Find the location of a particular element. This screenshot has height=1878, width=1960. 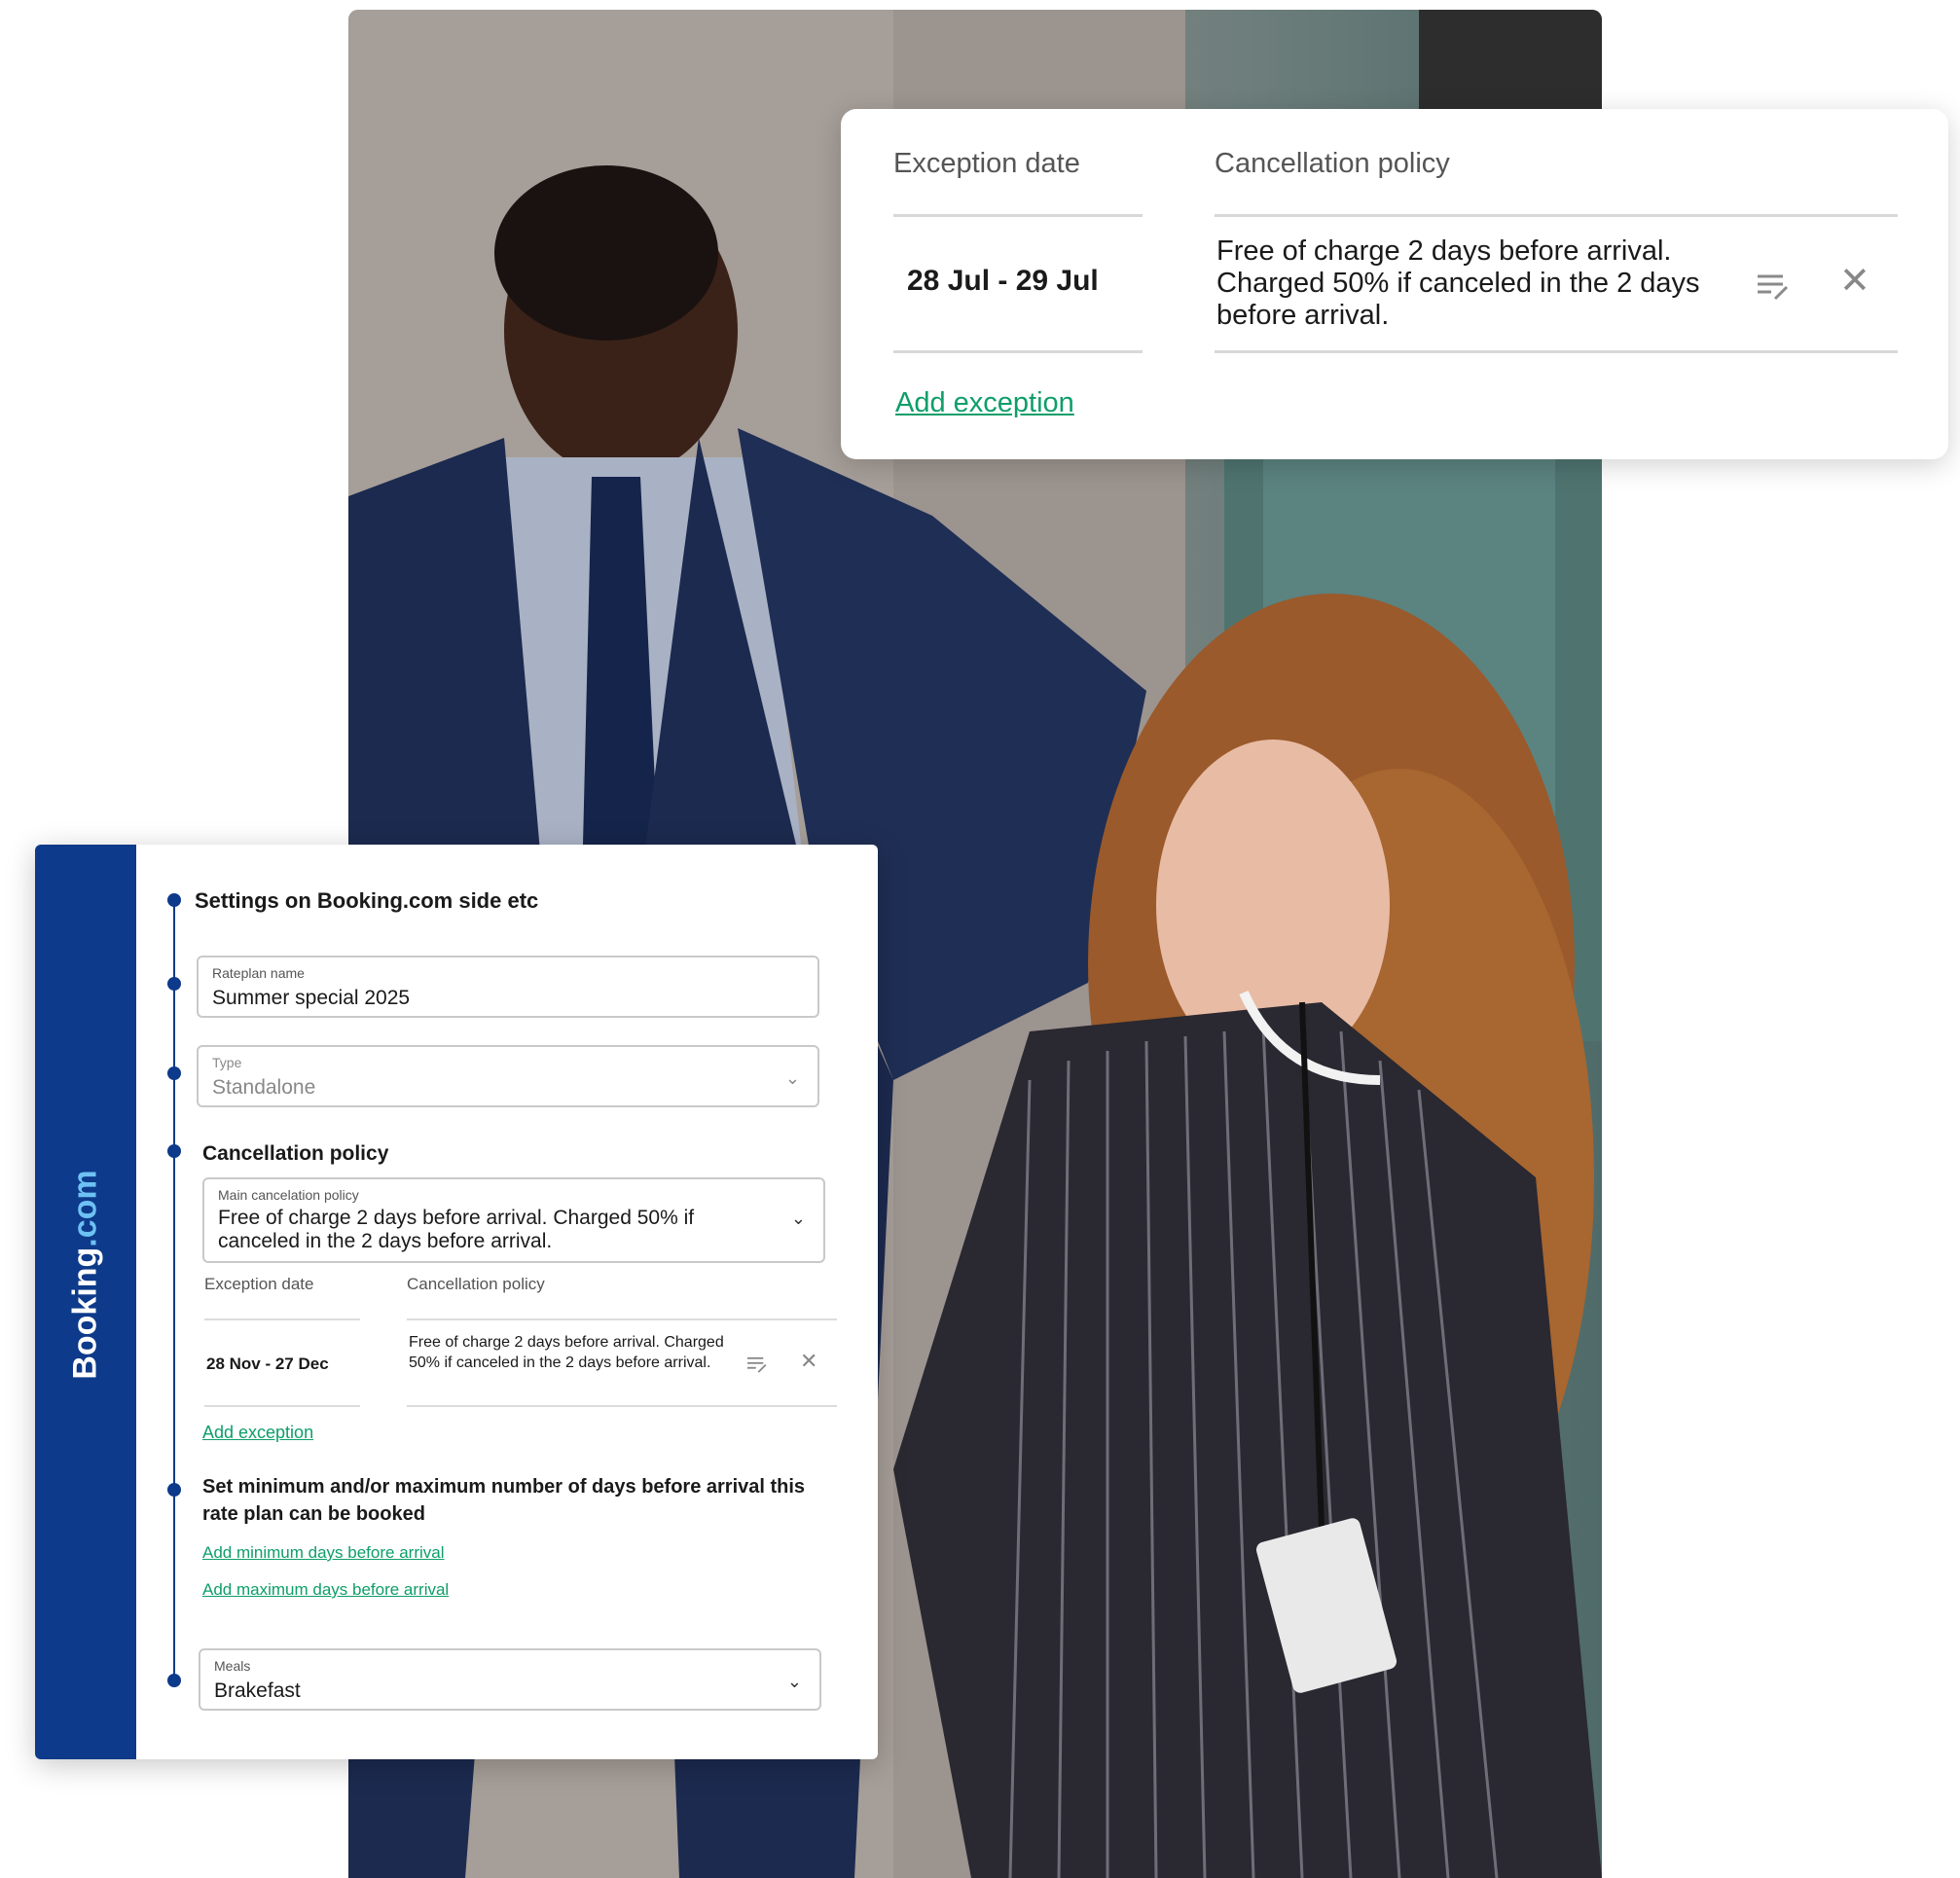

add-maximum-days-link: Add maximum days before arrival is located at coordinates (325, 1590).